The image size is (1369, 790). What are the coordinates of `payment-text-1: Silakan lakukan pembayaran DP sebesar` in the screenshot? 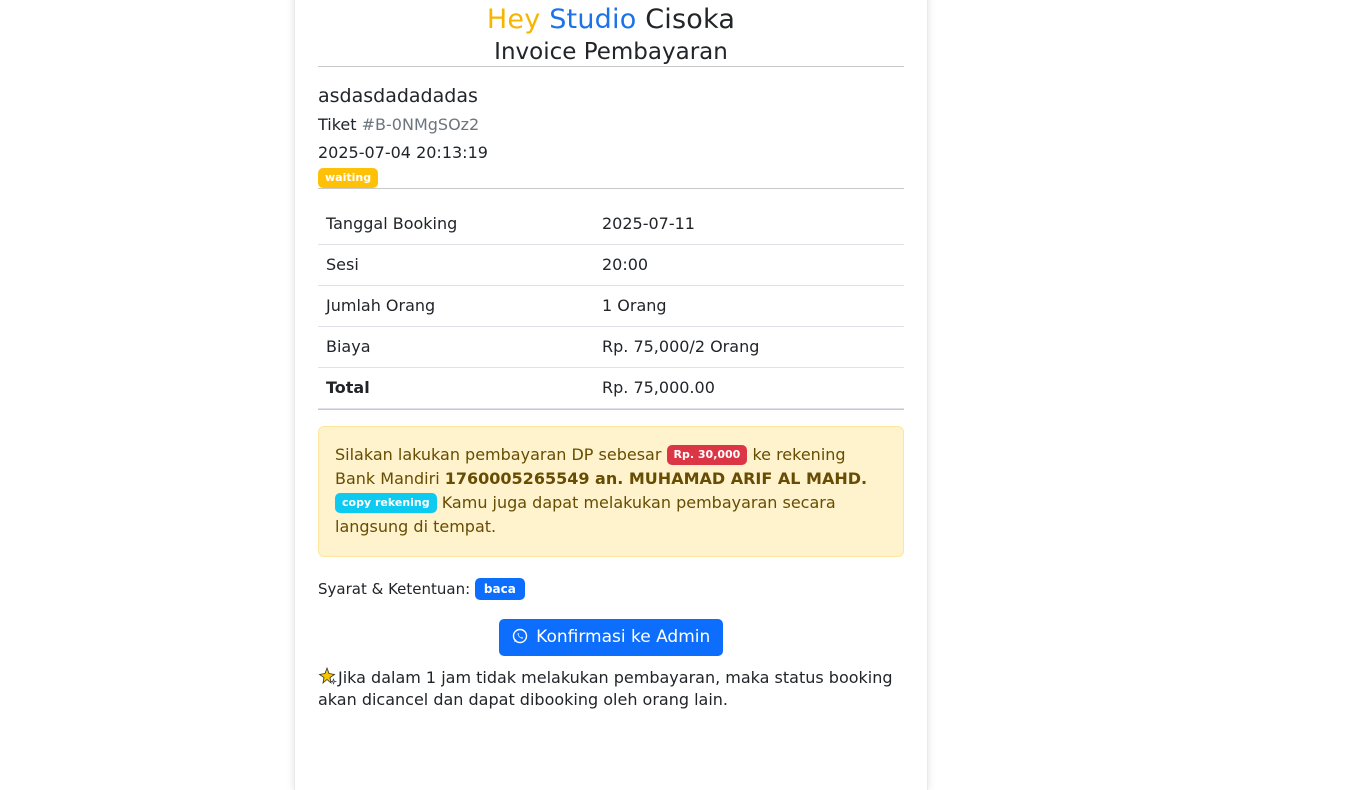 It's located at (498, 454).